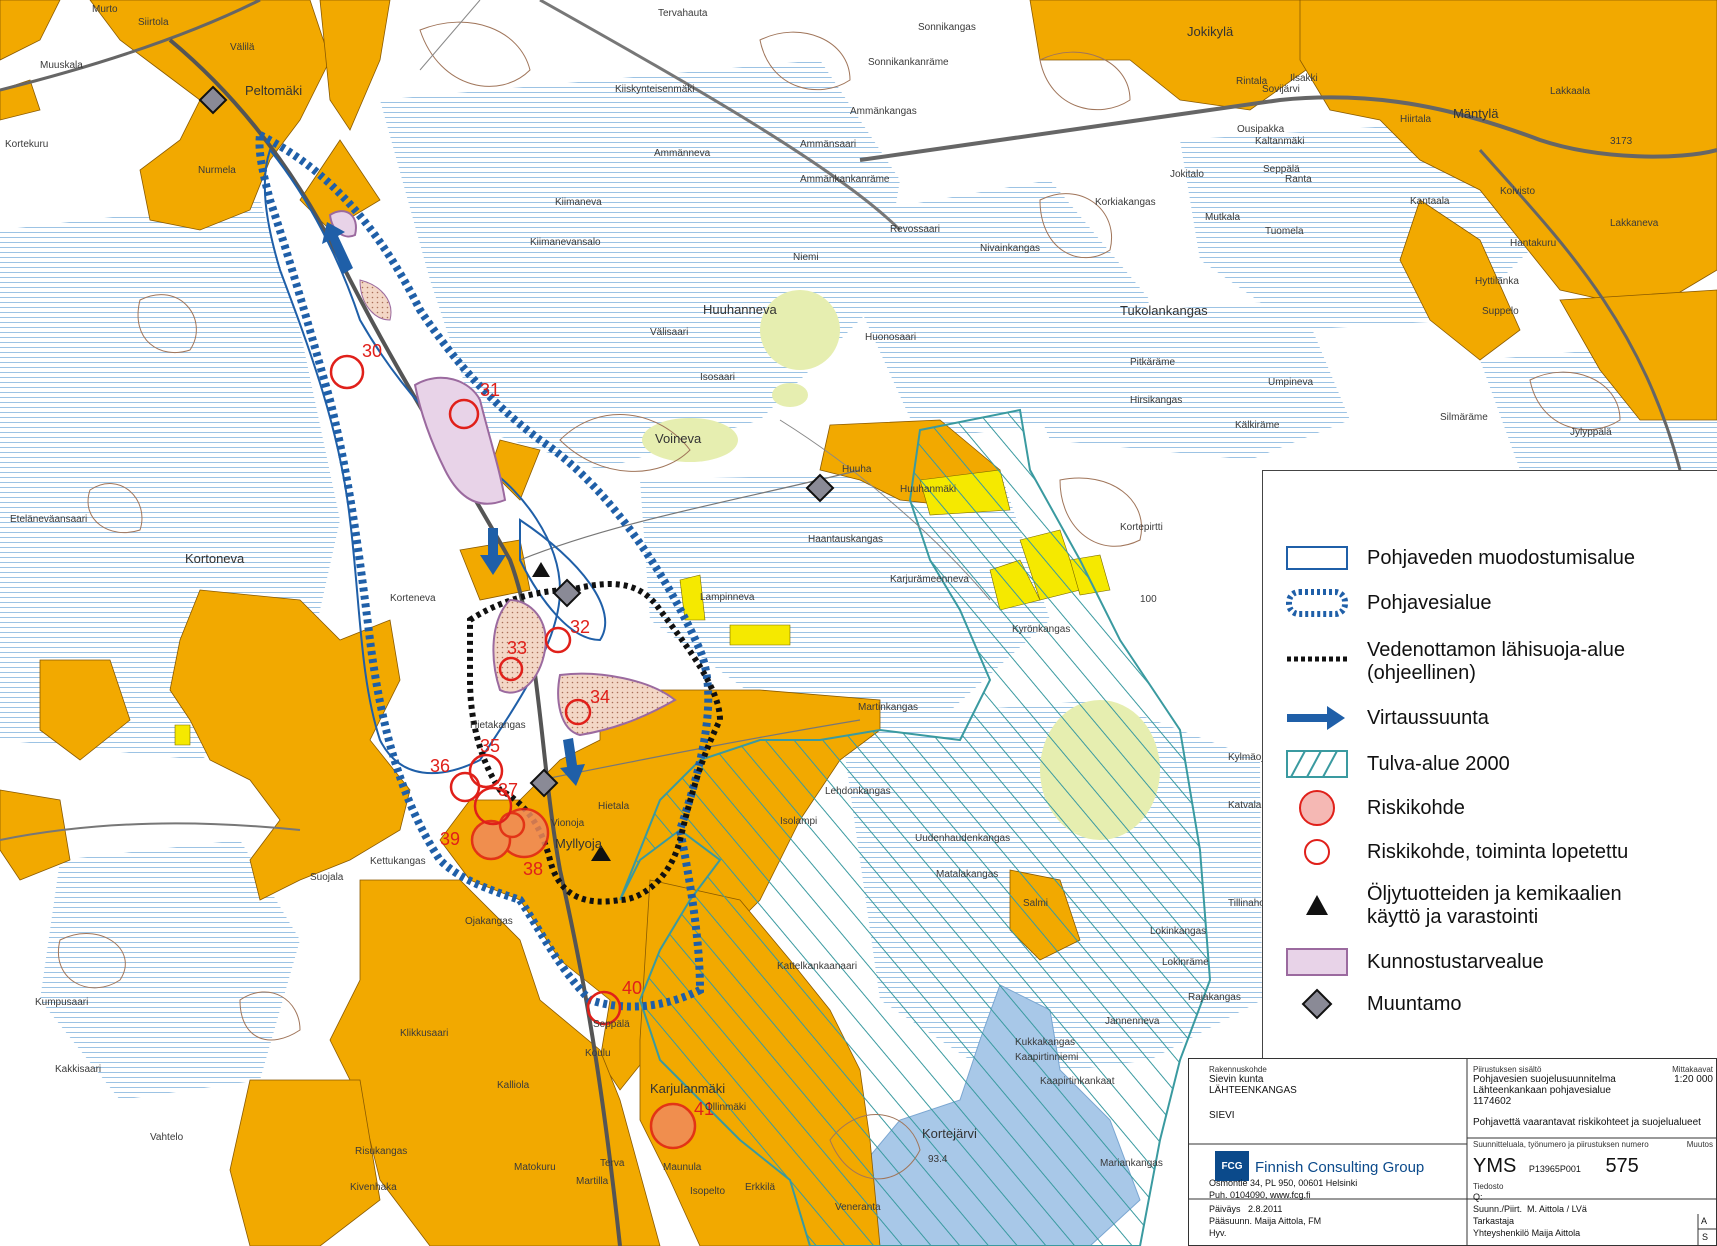  What do you see at coordinates (1238, 1069) in the screenshot?
I see `project-label: Rakennuskohde` at bounding box center [1238, 1069].